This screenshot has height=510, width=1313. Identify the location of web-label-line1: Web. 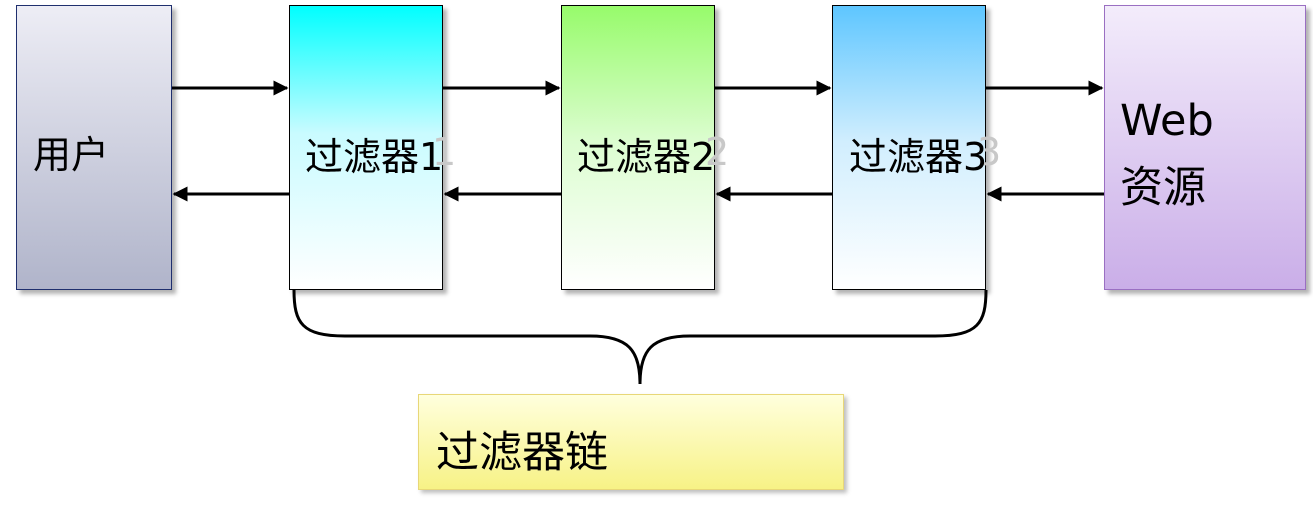
(1167, 121).